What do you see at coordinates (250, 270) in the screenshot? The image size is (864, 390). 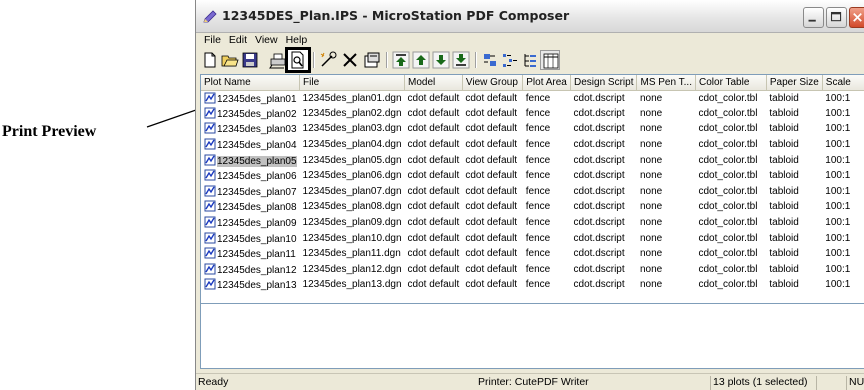 I see `plot-name-cell: 12345des_plan12` at bounding box center [250, 270].